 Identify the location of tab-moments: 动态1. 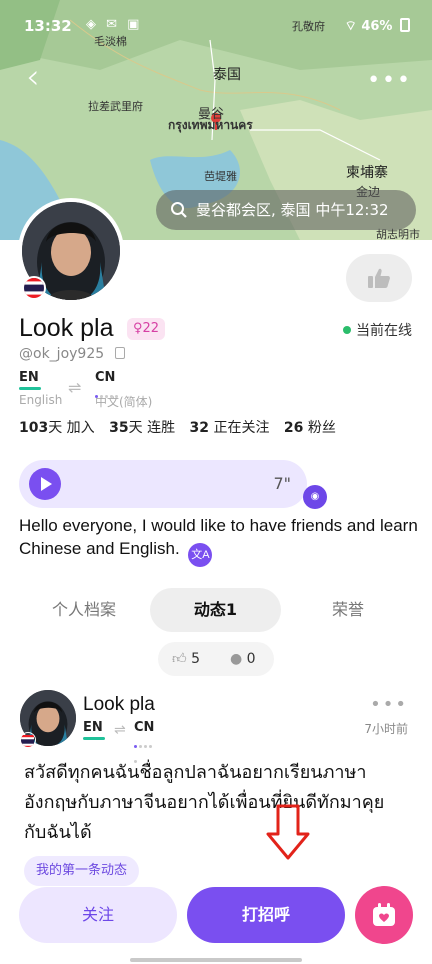
(215, 610).